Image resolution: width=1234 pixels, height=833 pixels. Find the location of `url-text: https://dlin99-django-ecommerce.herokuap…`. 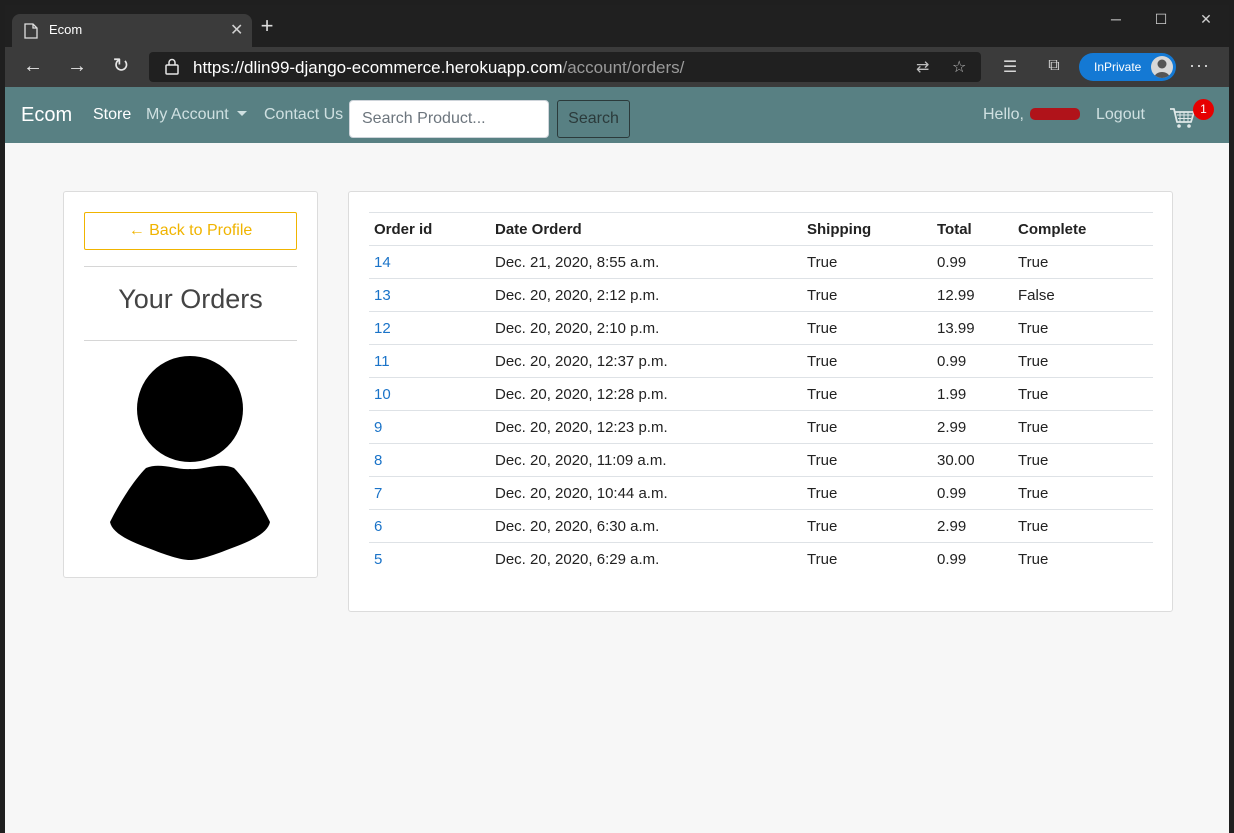

url-text: https://dlin99-django-ecommerce.herokuap… is located at coordinates (438, 68).